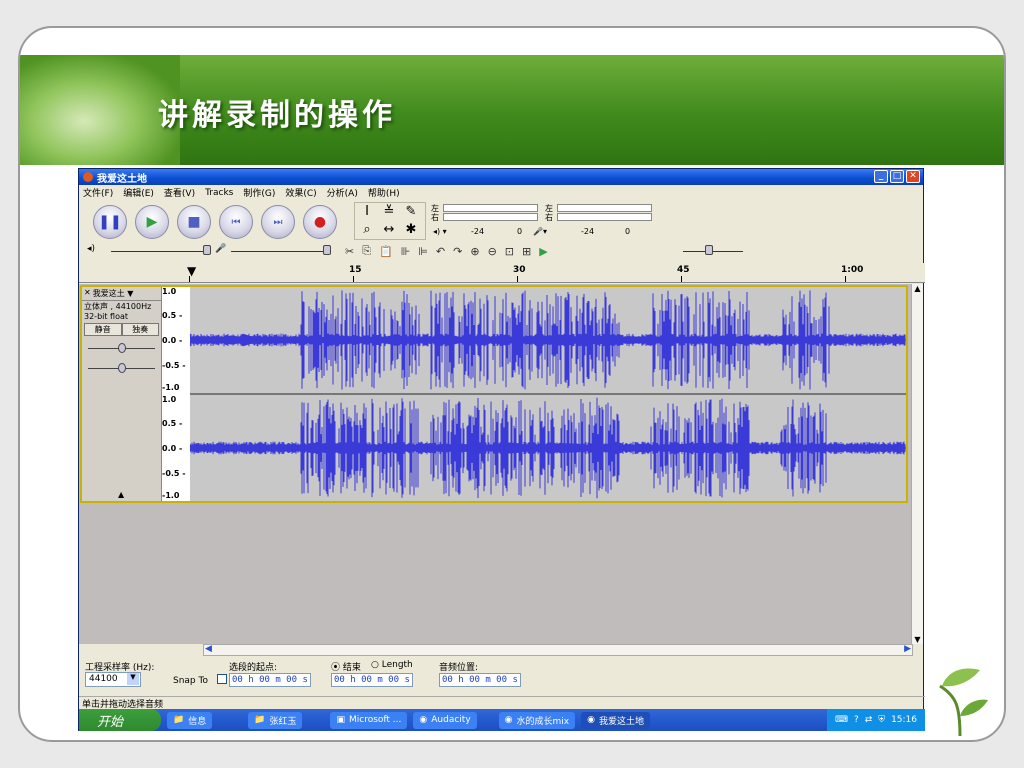 This screenshot has height=768, width=1024. I want to click on copy-icon: ⎘, so click(366, 251).